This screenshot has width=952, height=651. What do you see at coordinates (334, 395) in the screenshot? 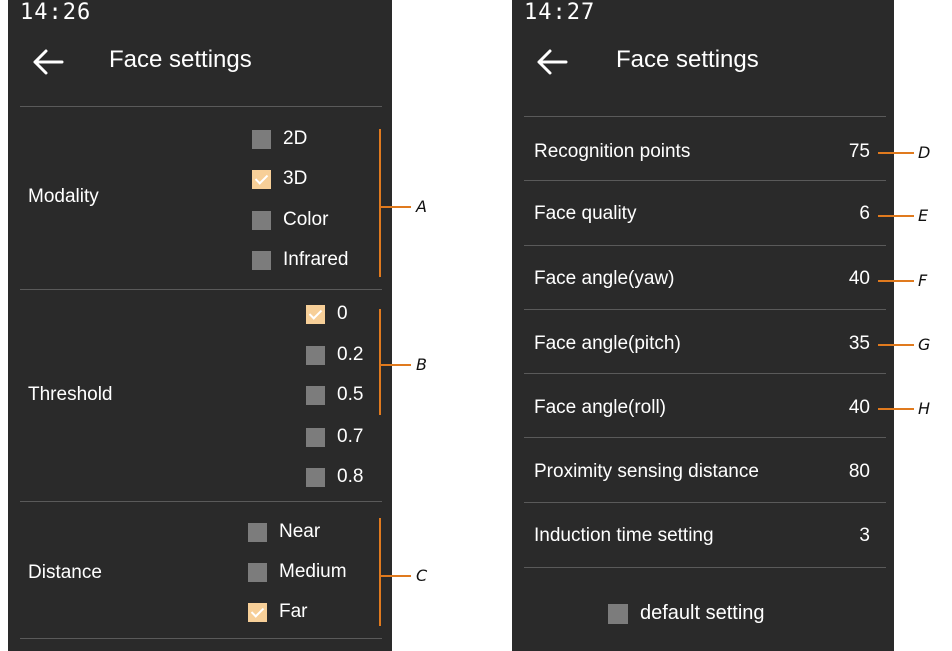
I see `option-threshold-0-5: 0.5` at bounding box center [334, 395].